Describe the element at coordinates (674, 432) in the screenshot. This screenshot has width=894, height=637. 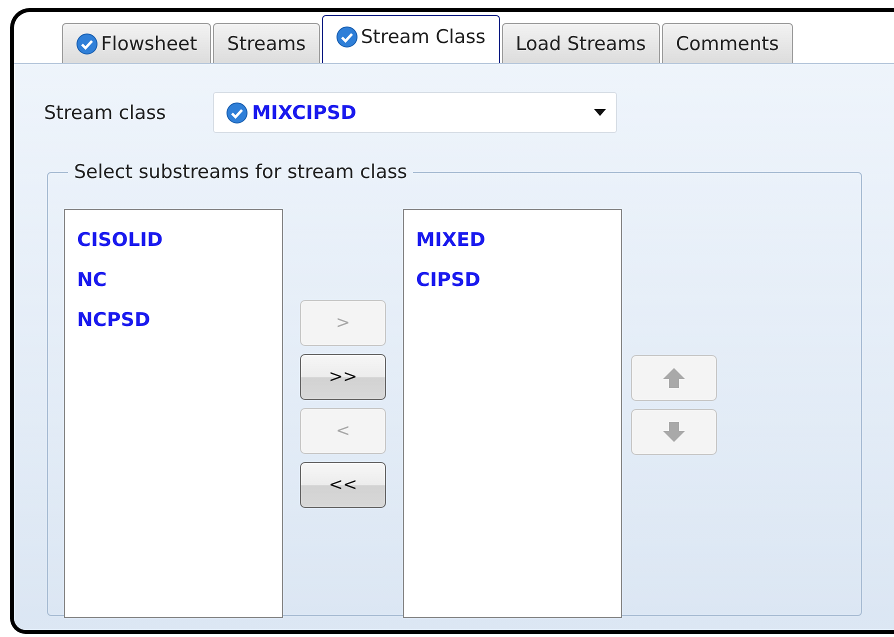
I see `down-arrow-icon` at that location.